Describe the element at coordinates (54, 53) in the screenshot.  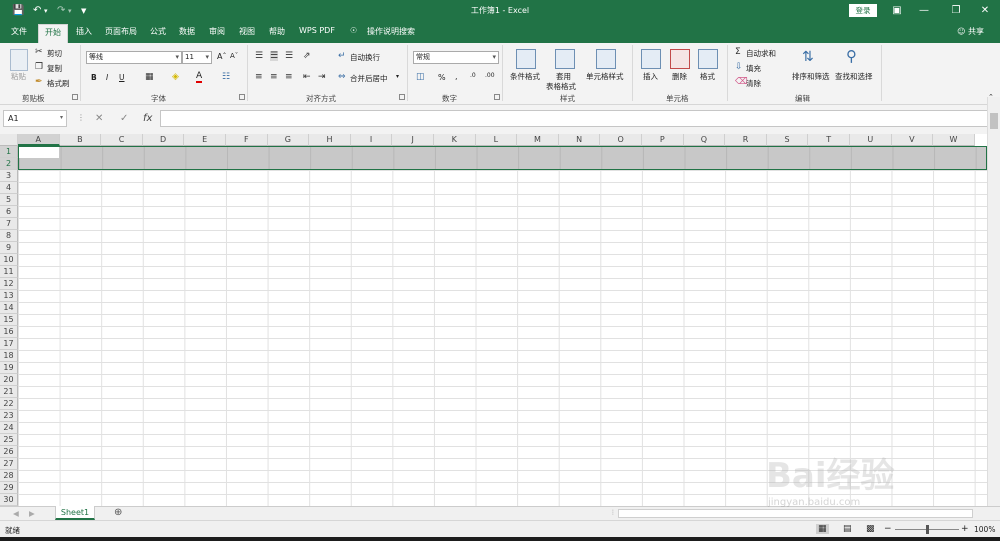
I see `cut-button: 剪切` at that location.